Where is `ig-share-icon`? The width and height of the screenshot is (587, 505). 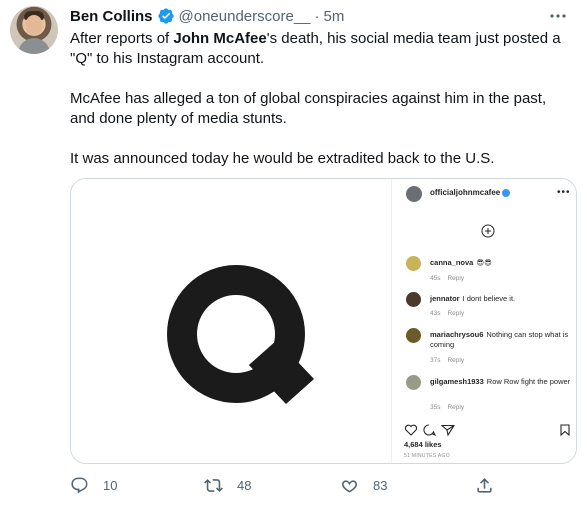 ig-share-icon is located at coordinates (447, 430).